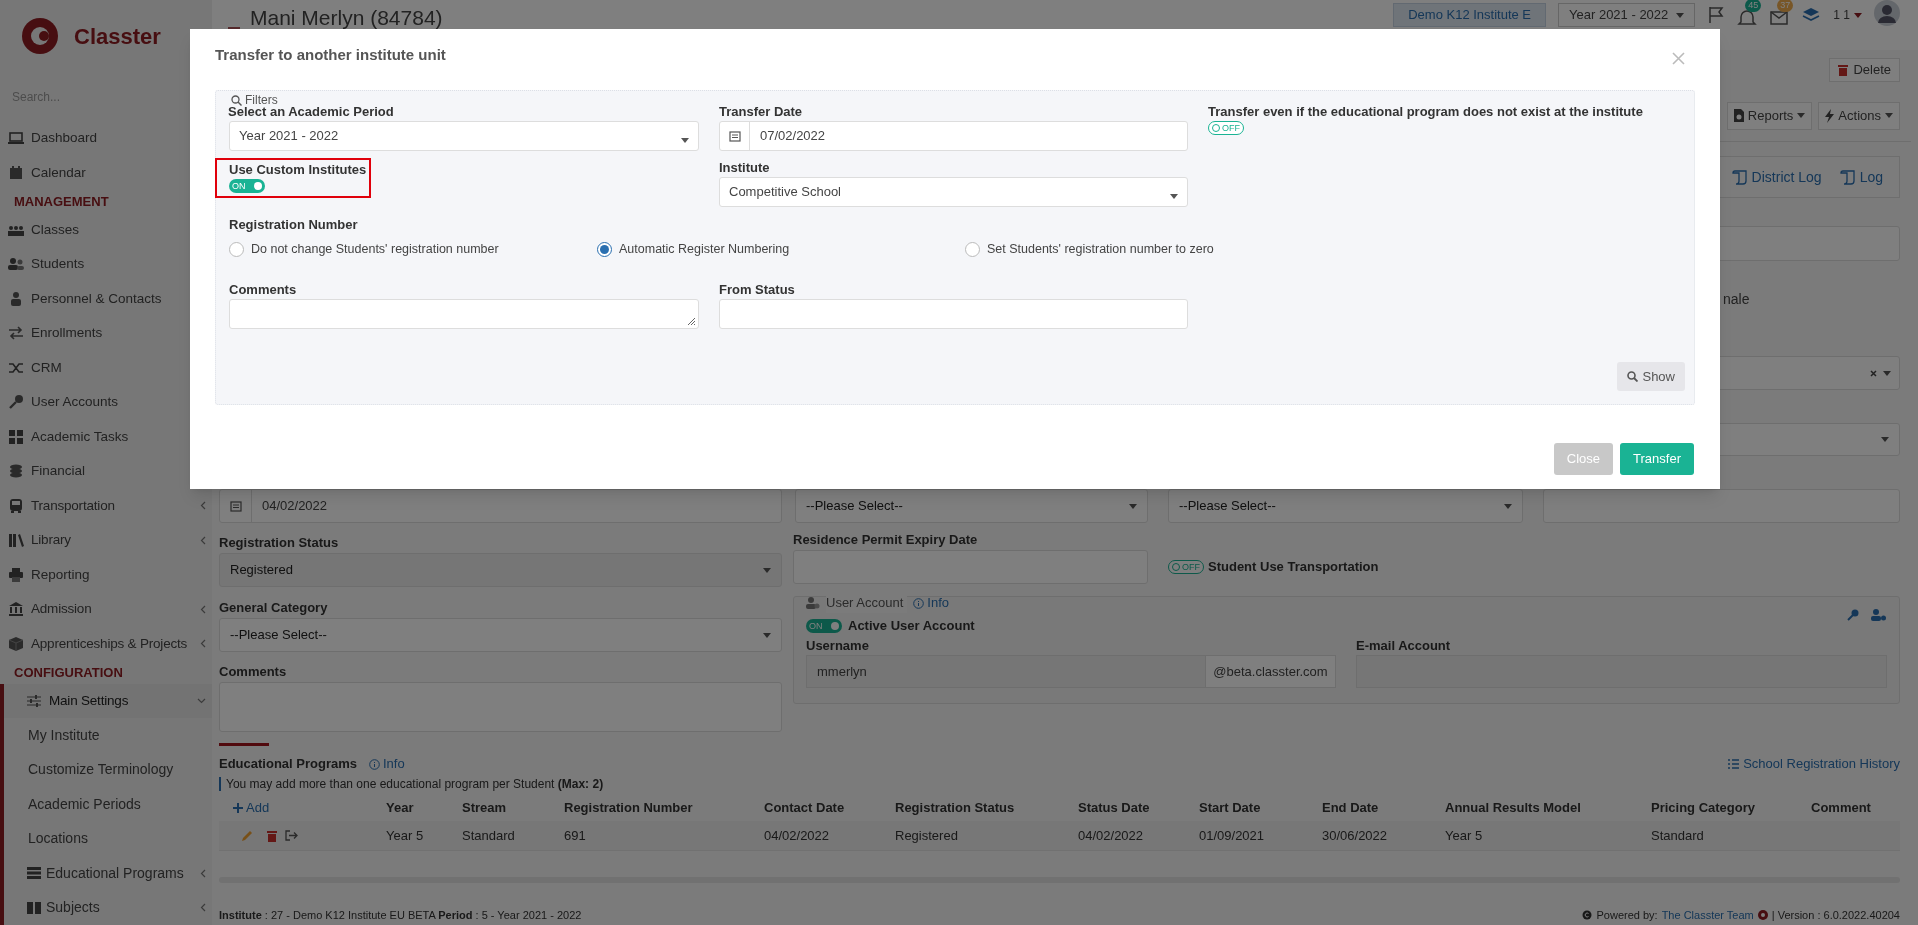 This screenshot has width=1918, height=925. Describe the element at coordinates (911, 626) in the screenshot. I see `toggle-label: Active User Account` at that location.